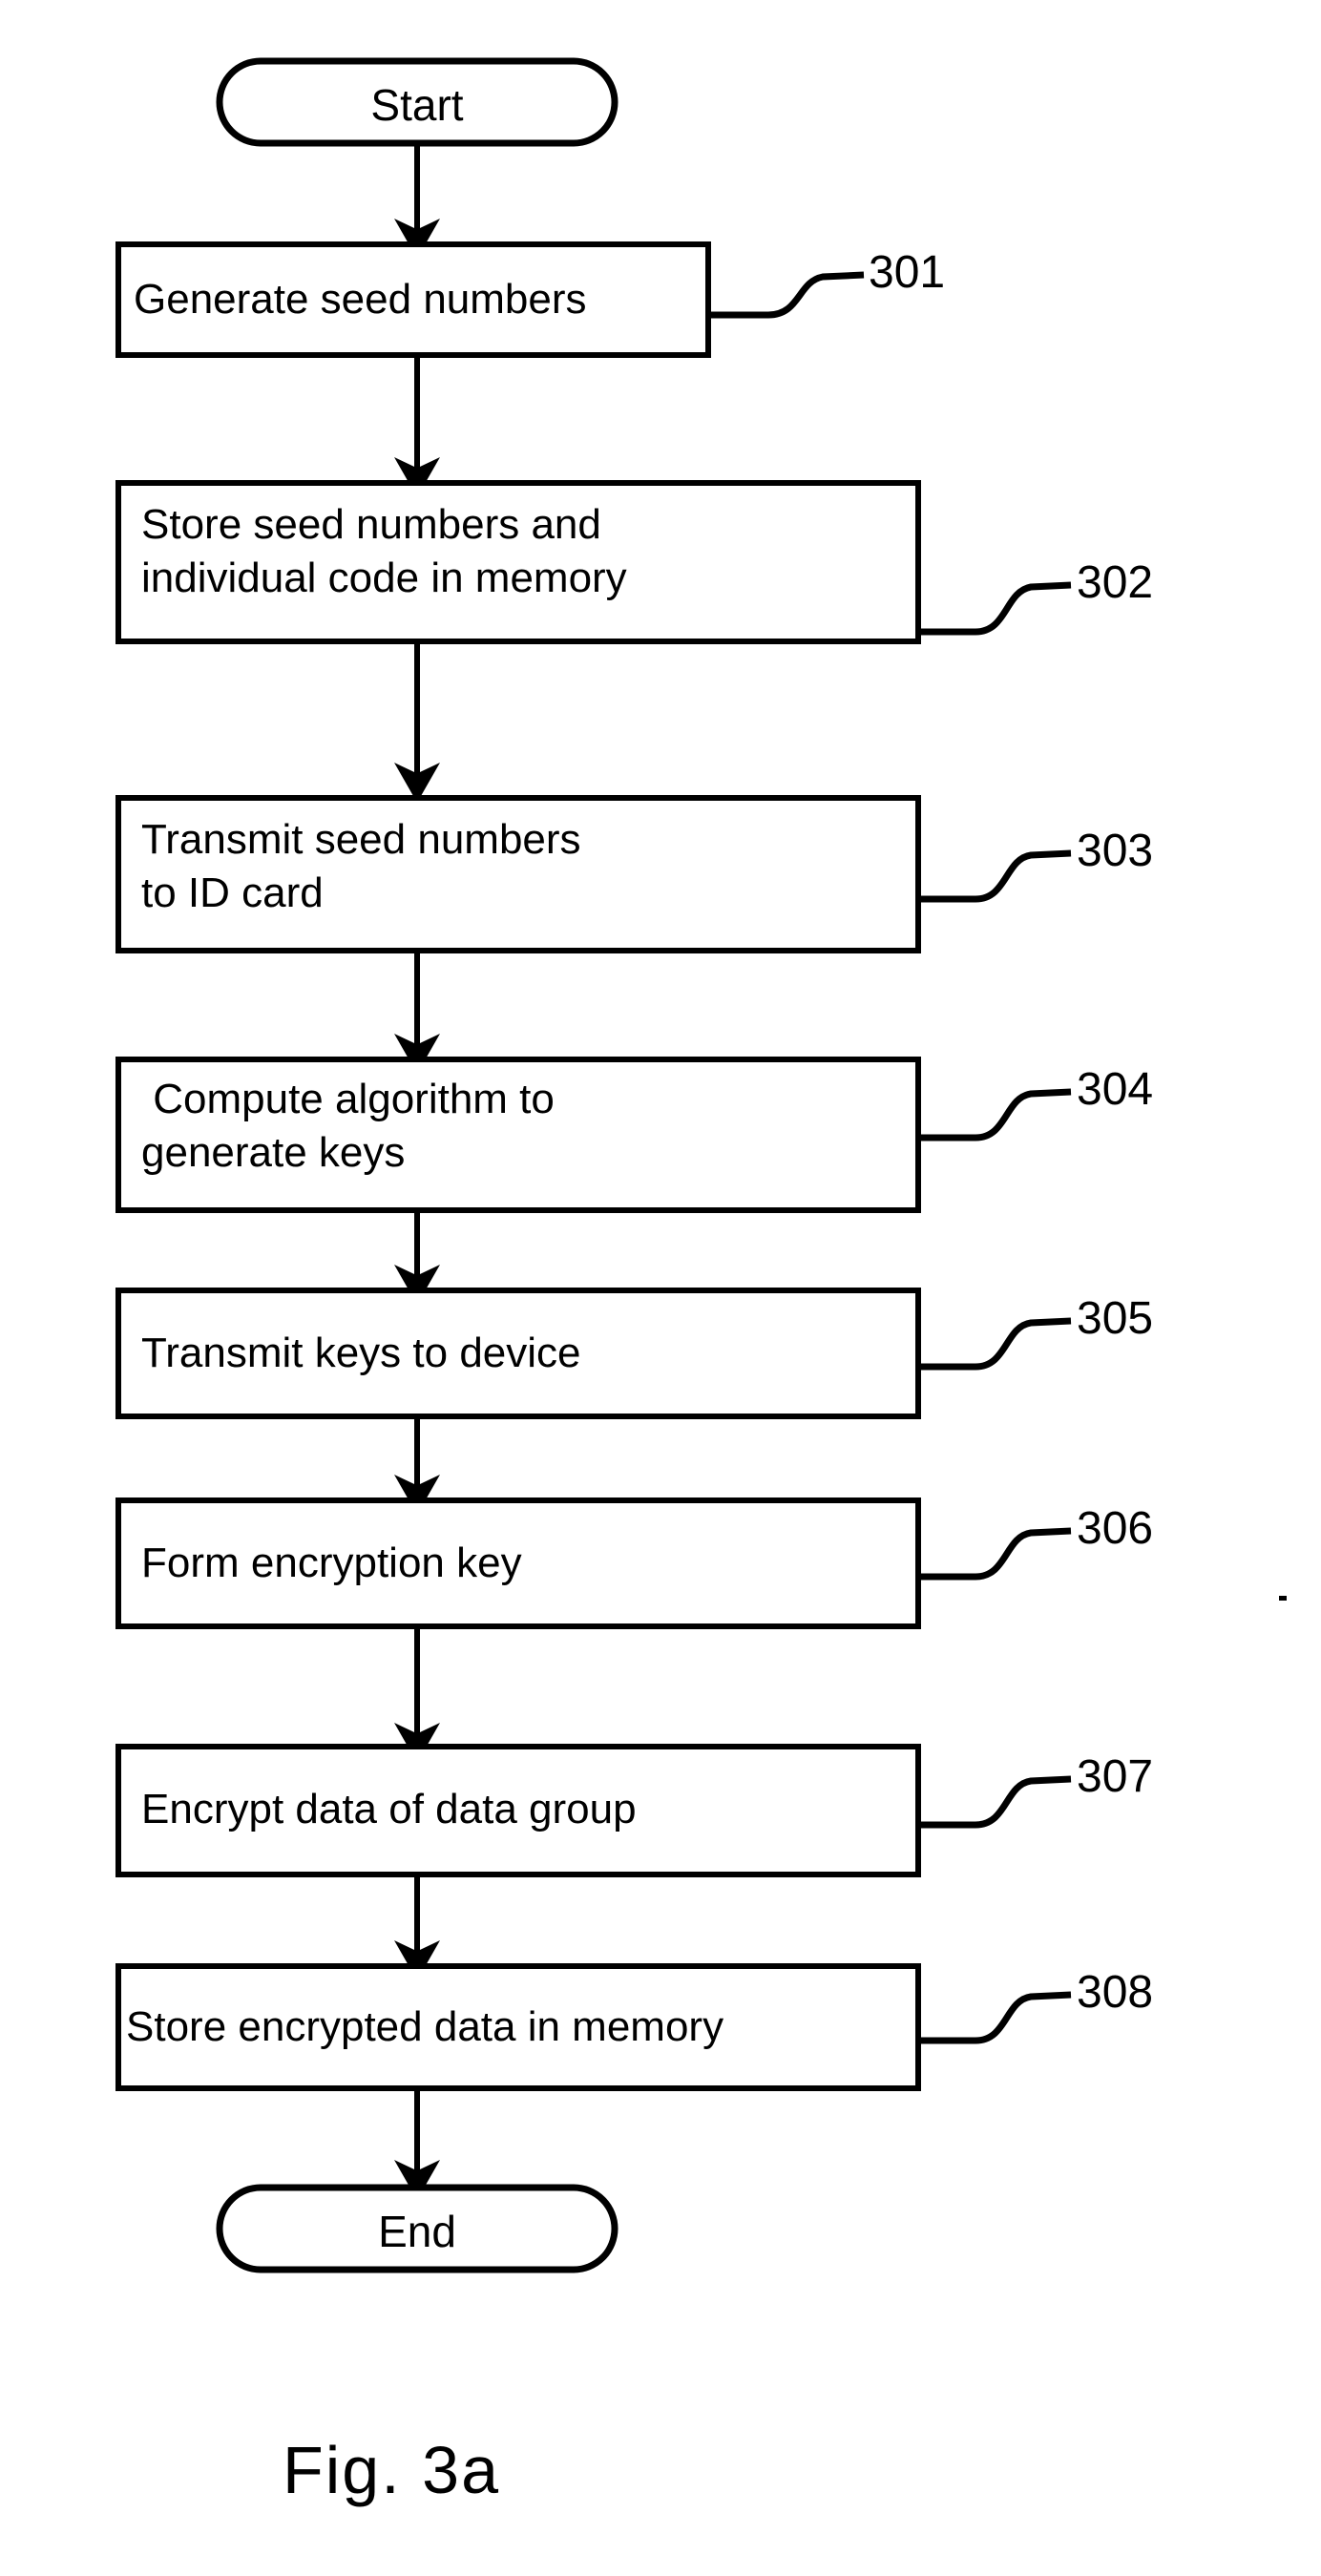 The image size is (1321, 2576). What do you see at coordinates (1115, 851) in the screenshot?
I see `reference-numeral-303: 303` at bounding box center [1115, 851].